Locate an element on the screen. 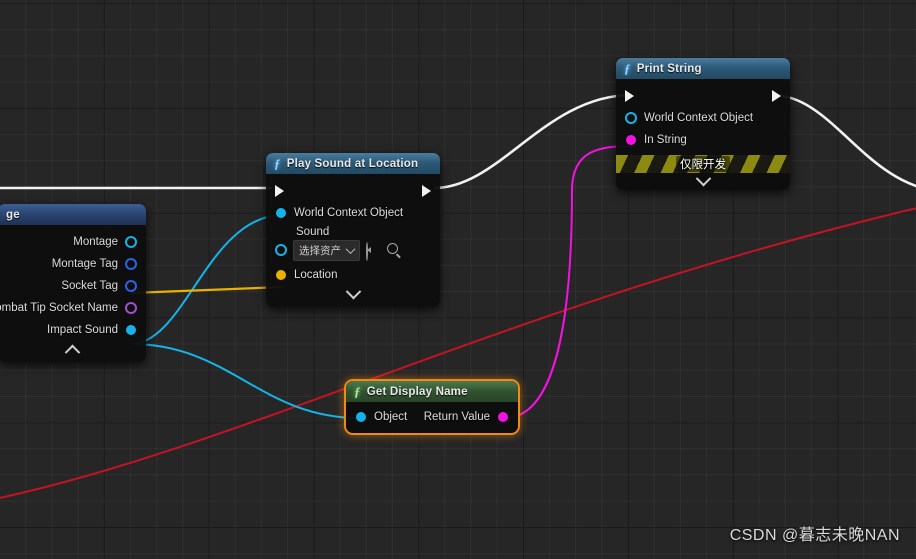 The height and width of the screenshot is (559, 916). input-pin-sound-label: Sound is located at coordinates (353, 232).